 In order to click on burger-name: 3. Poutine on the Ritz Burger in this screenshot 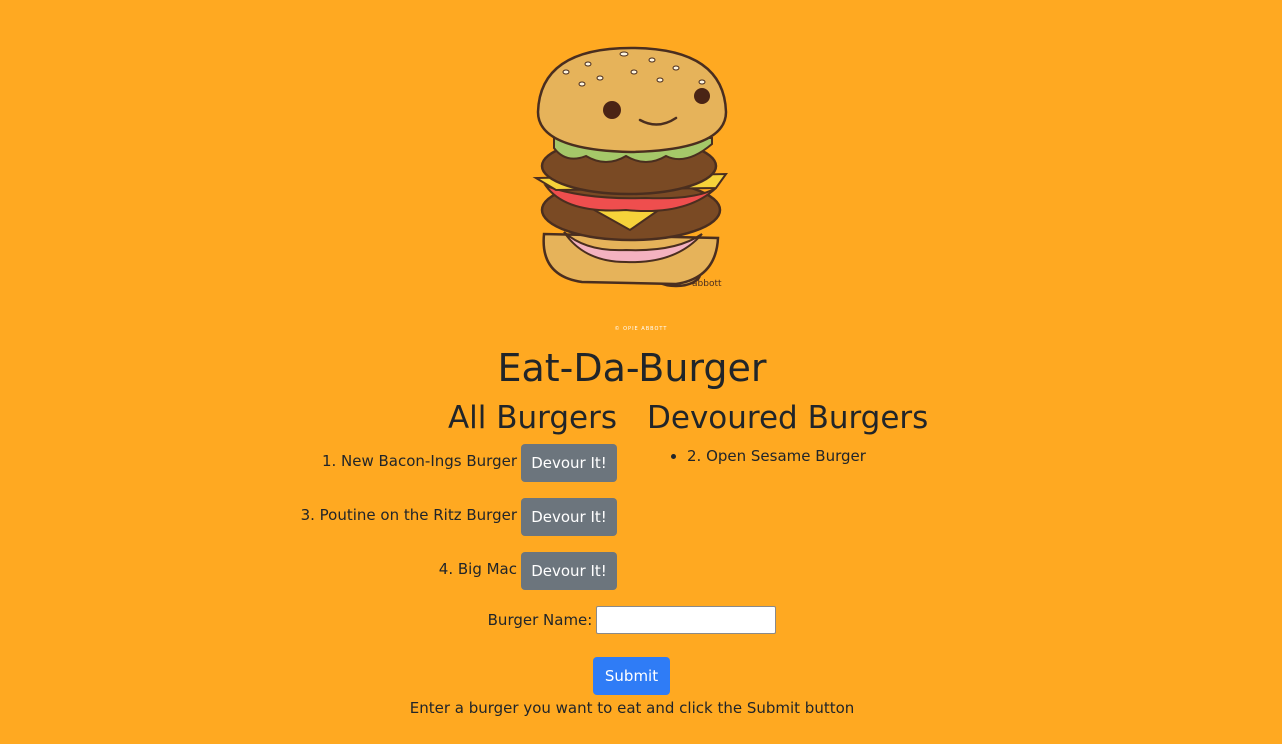, I will do `click(408, 515)`.